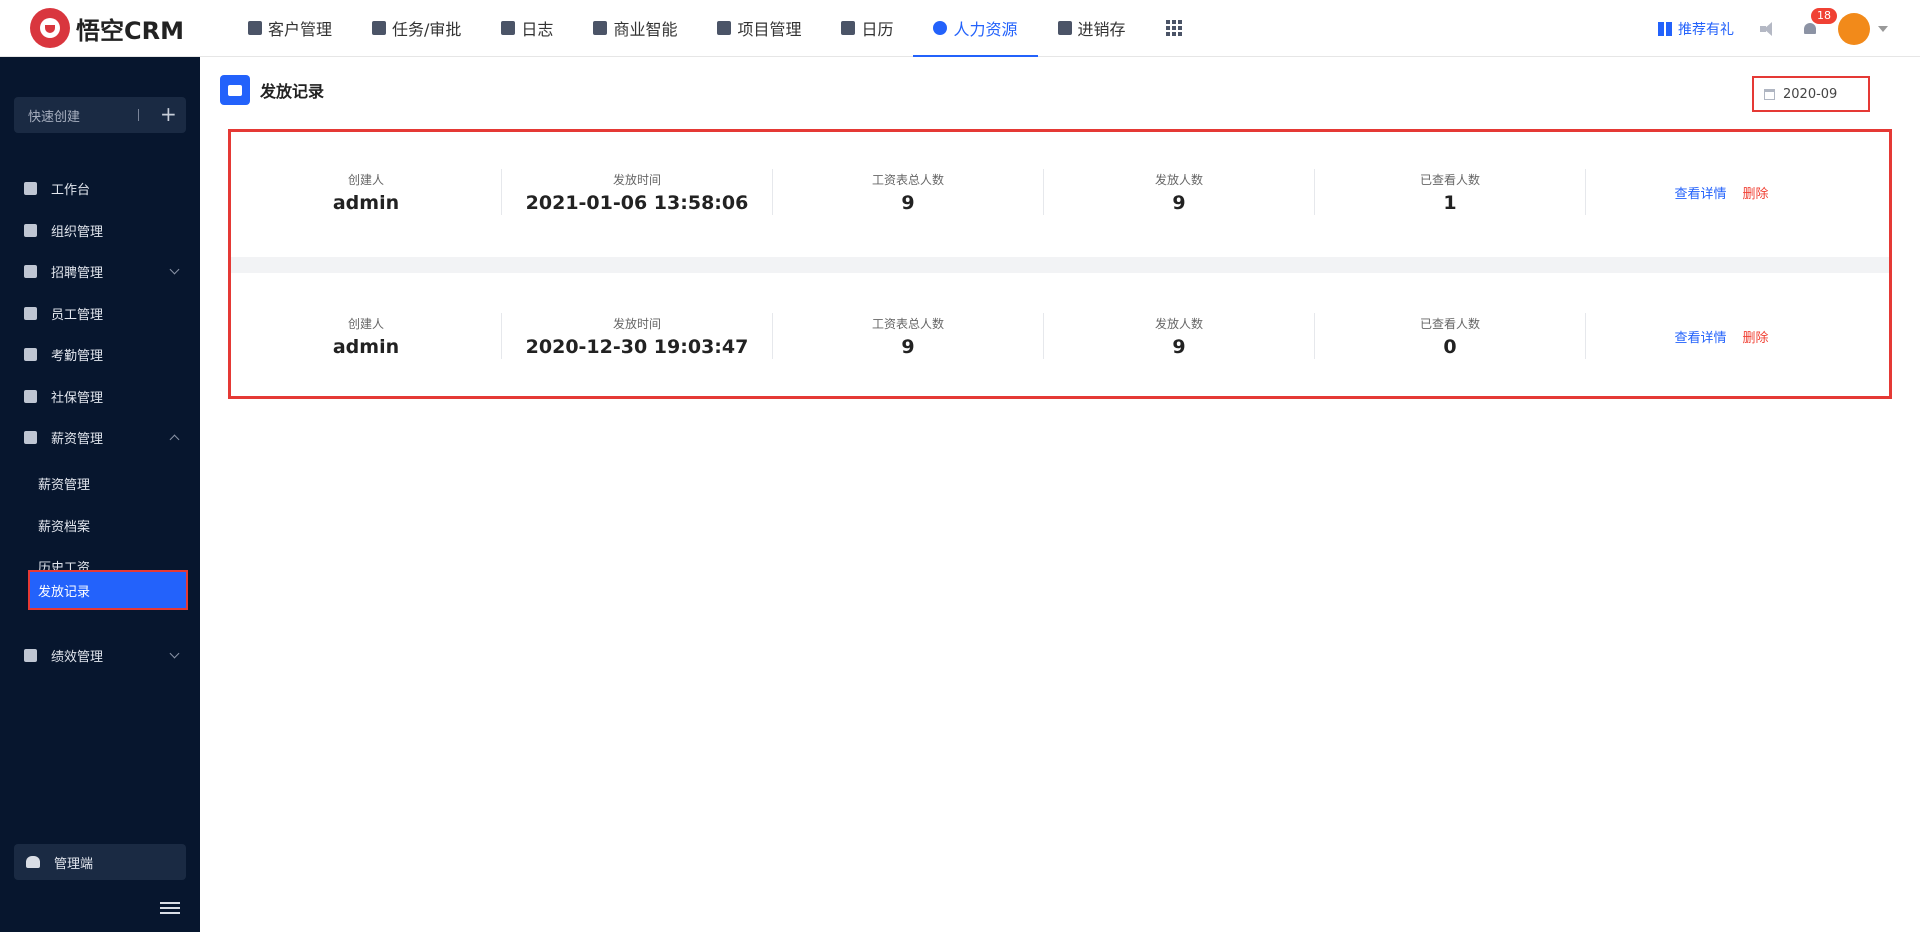 The height and width of the screenshot is (932, 1920). What do you see at coordinates (100, 271) in the screenshot?
I see `sidebar-item-recruitment: 招聘管理` at bounding box center [100, 271].